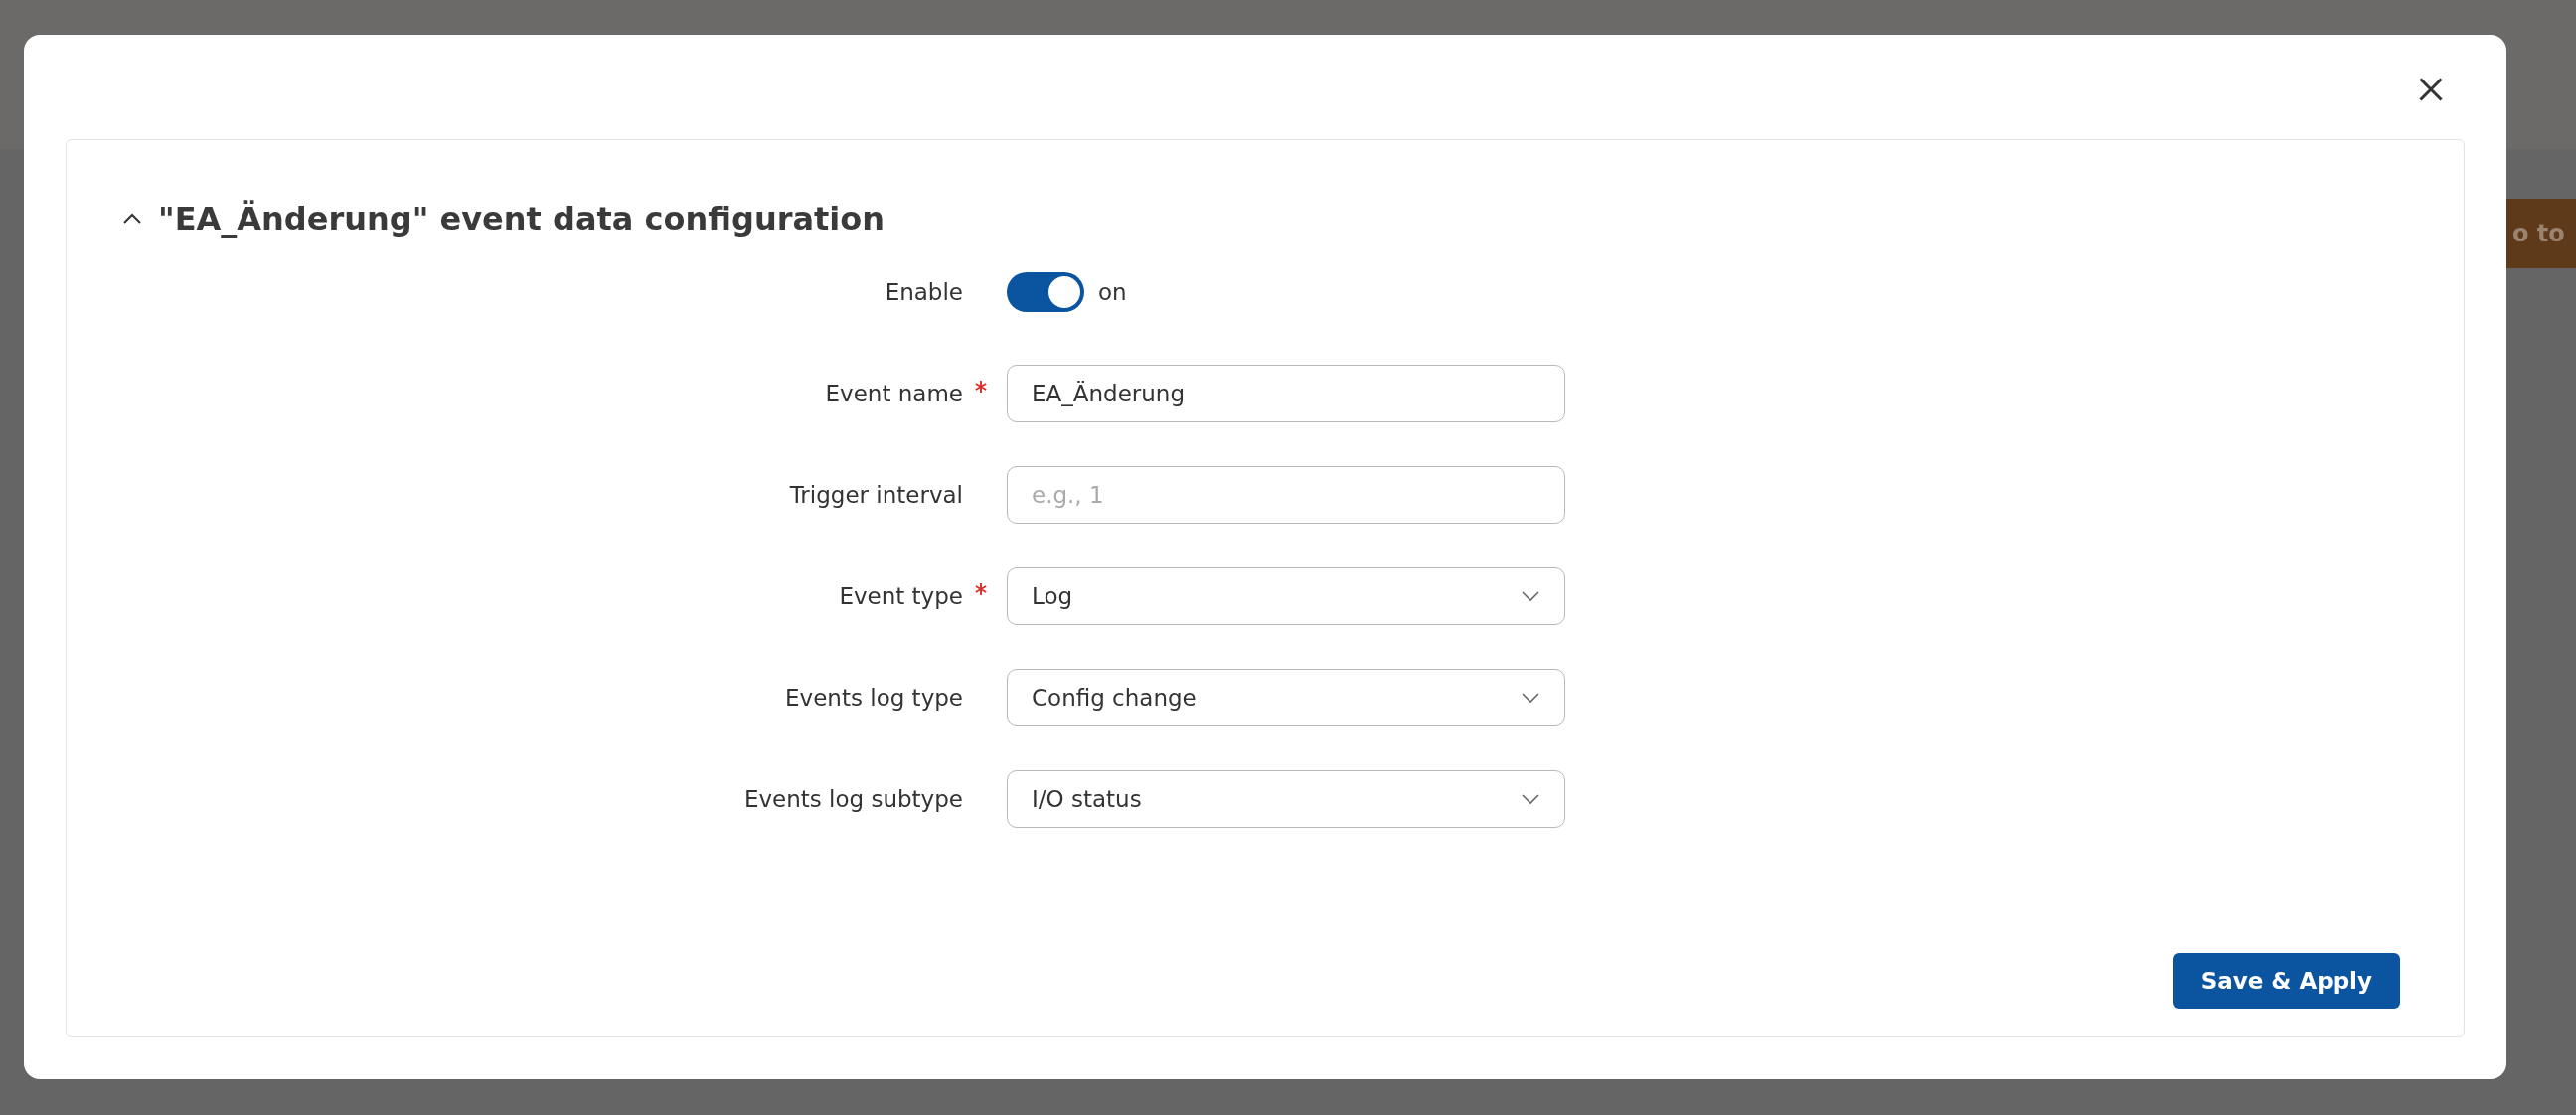 This screenshot has height=1115, width=2576. I want to click on field-label: Event name, so click(894, 393).